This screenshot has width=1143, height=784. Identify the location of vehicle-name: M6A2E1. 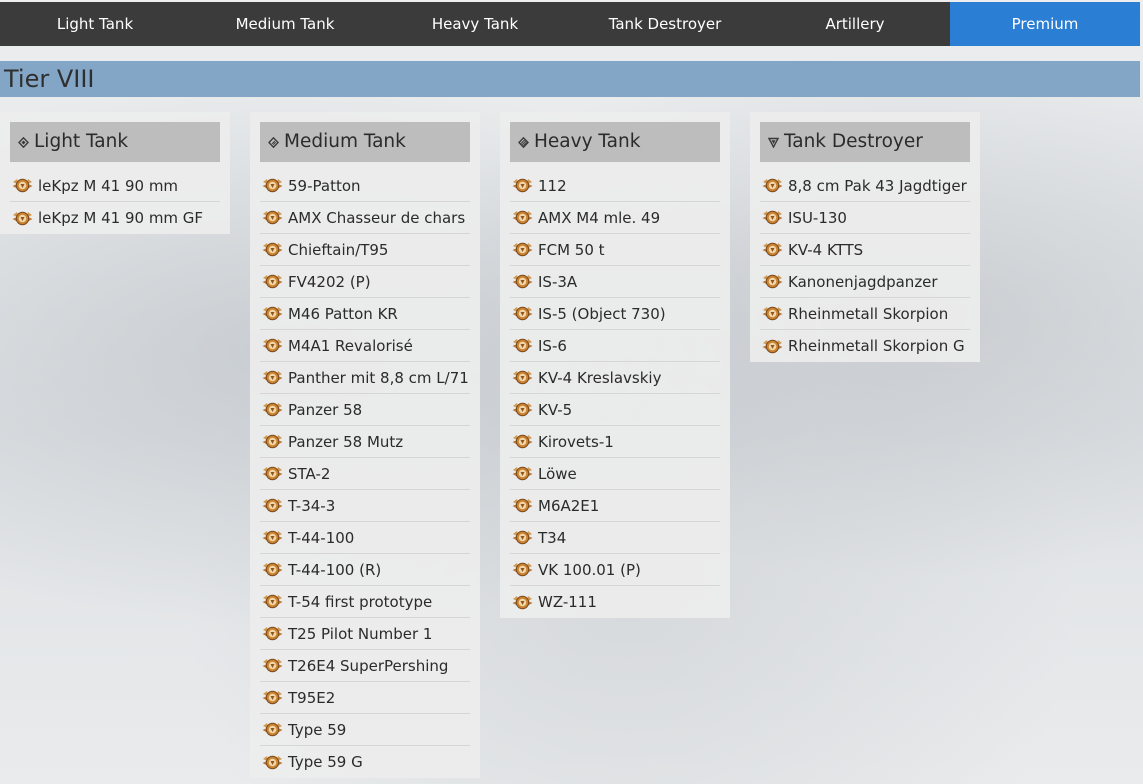
(569, 505).